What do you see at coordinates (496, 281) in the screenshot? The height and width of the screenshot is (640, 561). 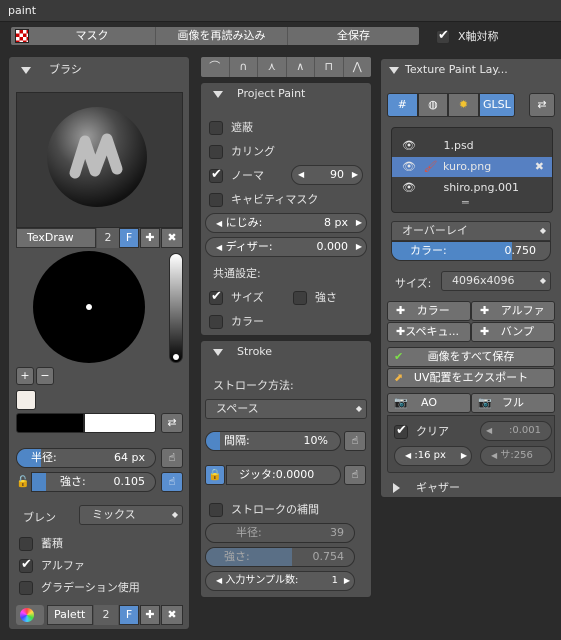 I see `size-dropdown: 4096x4096 ◆` at bounding box center [496, 281].